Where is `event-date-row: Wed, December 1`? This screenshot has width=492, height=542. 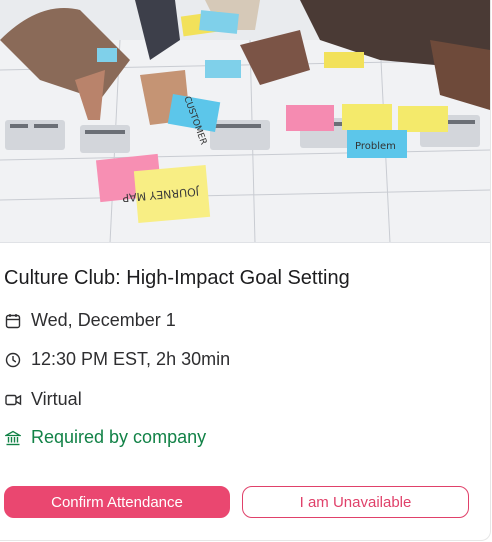
event-date-row: Wed, December 1 is located at coordinates (90, 320).